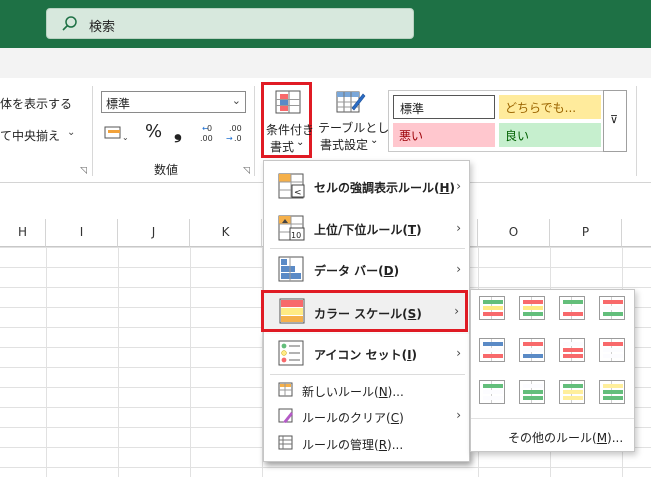 Image resolution: width=651 pixels, height=477 pixels. I want to click on column-header: P, so click(586, 233).